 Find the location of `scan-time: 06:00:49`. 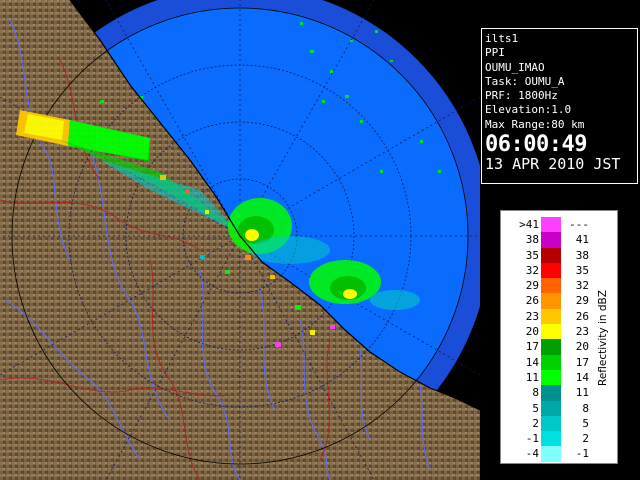

scan-time: 06:00:49 is located at coordinates (536, 145).